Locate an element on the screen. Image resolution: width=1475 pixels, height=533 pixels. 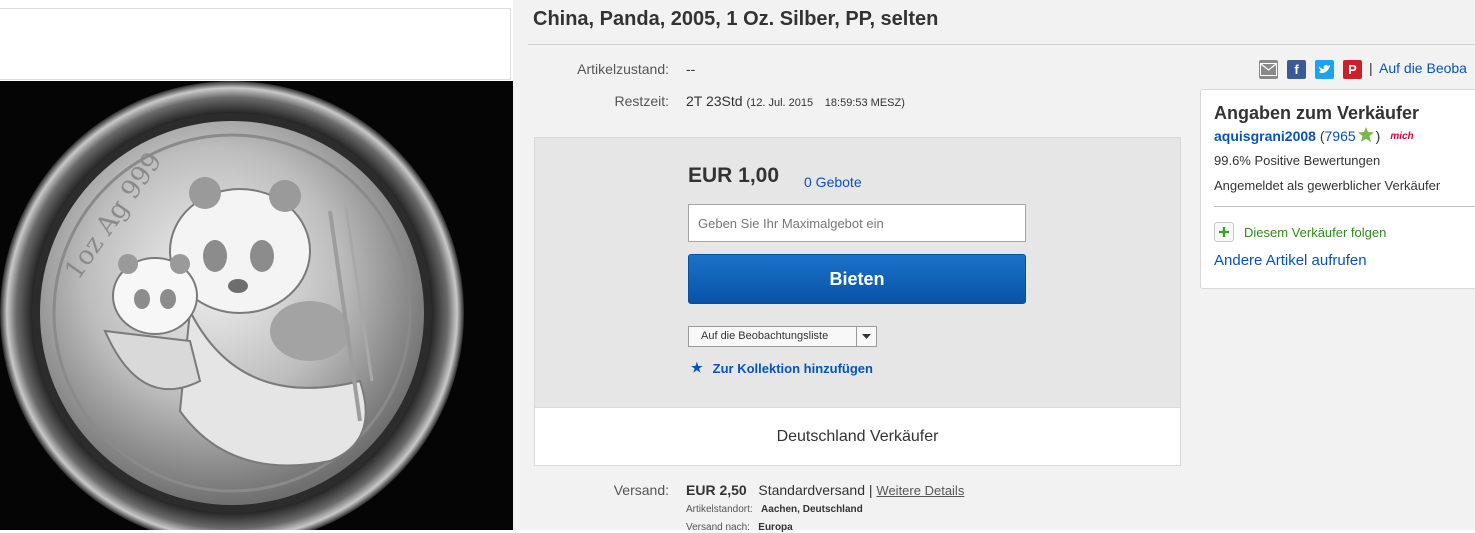
follow-seller-link: Diesem Verkäufer folgen is located at coordinates (1300, 232).